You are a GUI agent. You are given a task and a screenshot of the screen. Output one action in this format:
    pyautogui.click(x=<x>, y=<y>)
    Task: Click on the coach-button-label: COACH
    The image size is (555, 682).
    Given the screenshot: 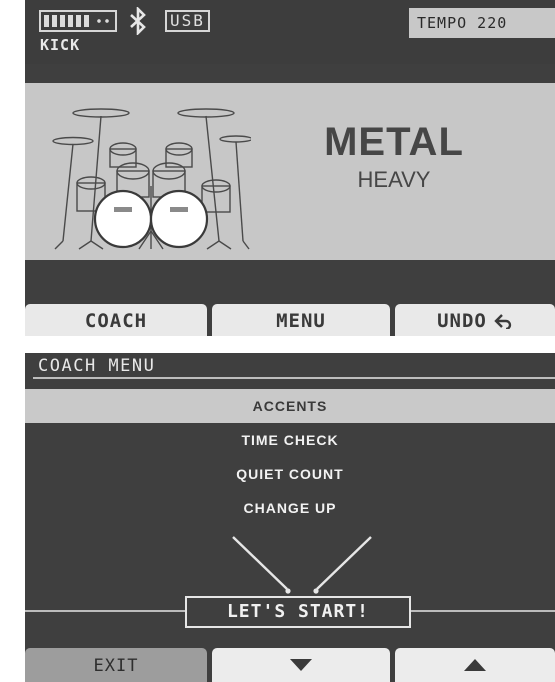 What is the action you would take?
    pyautogui.click(x=116, y=321)
    